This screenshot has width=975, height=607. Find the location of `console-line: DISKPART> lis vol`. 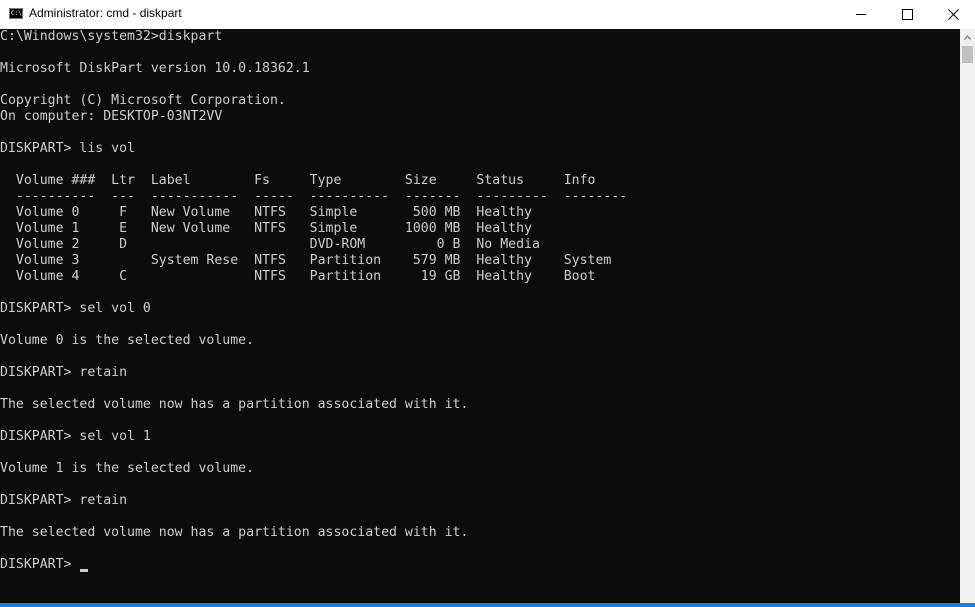

console-line: DISKPART> lis vol is located at coordinates (67, 148).